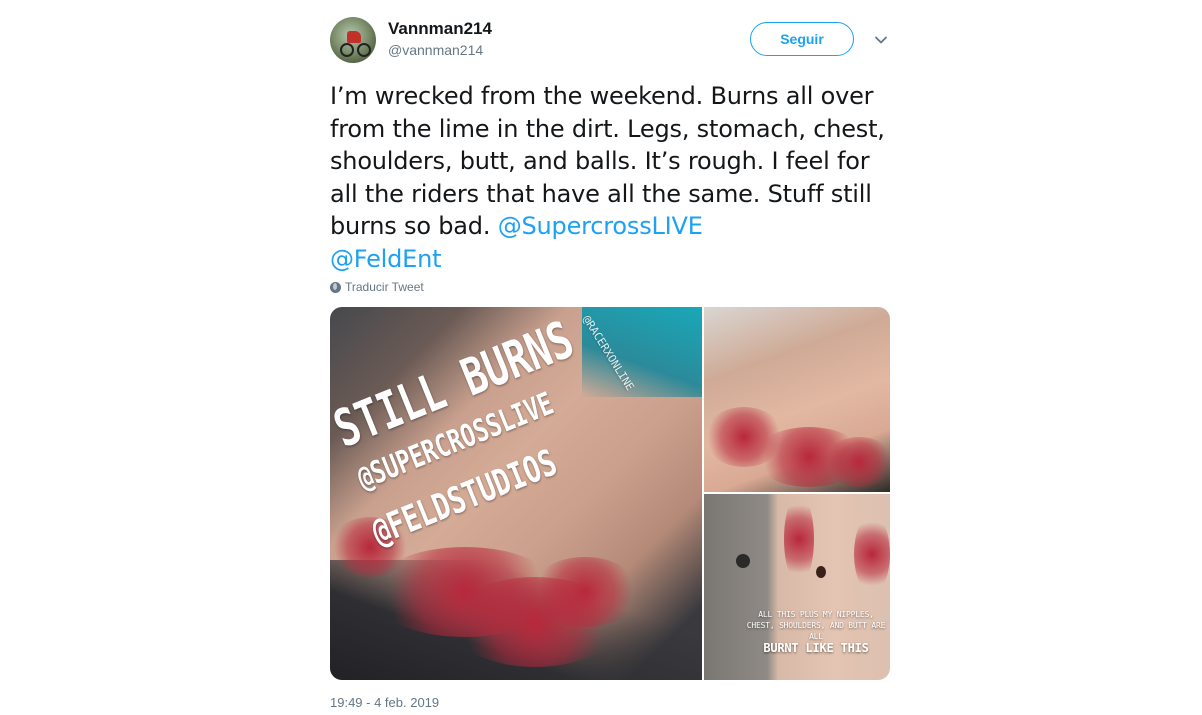  Describe the element at coordinates (600, 226) in the screenshot. I see `mention-link-supercrosslive: @SupercrossLIVE` at that location.